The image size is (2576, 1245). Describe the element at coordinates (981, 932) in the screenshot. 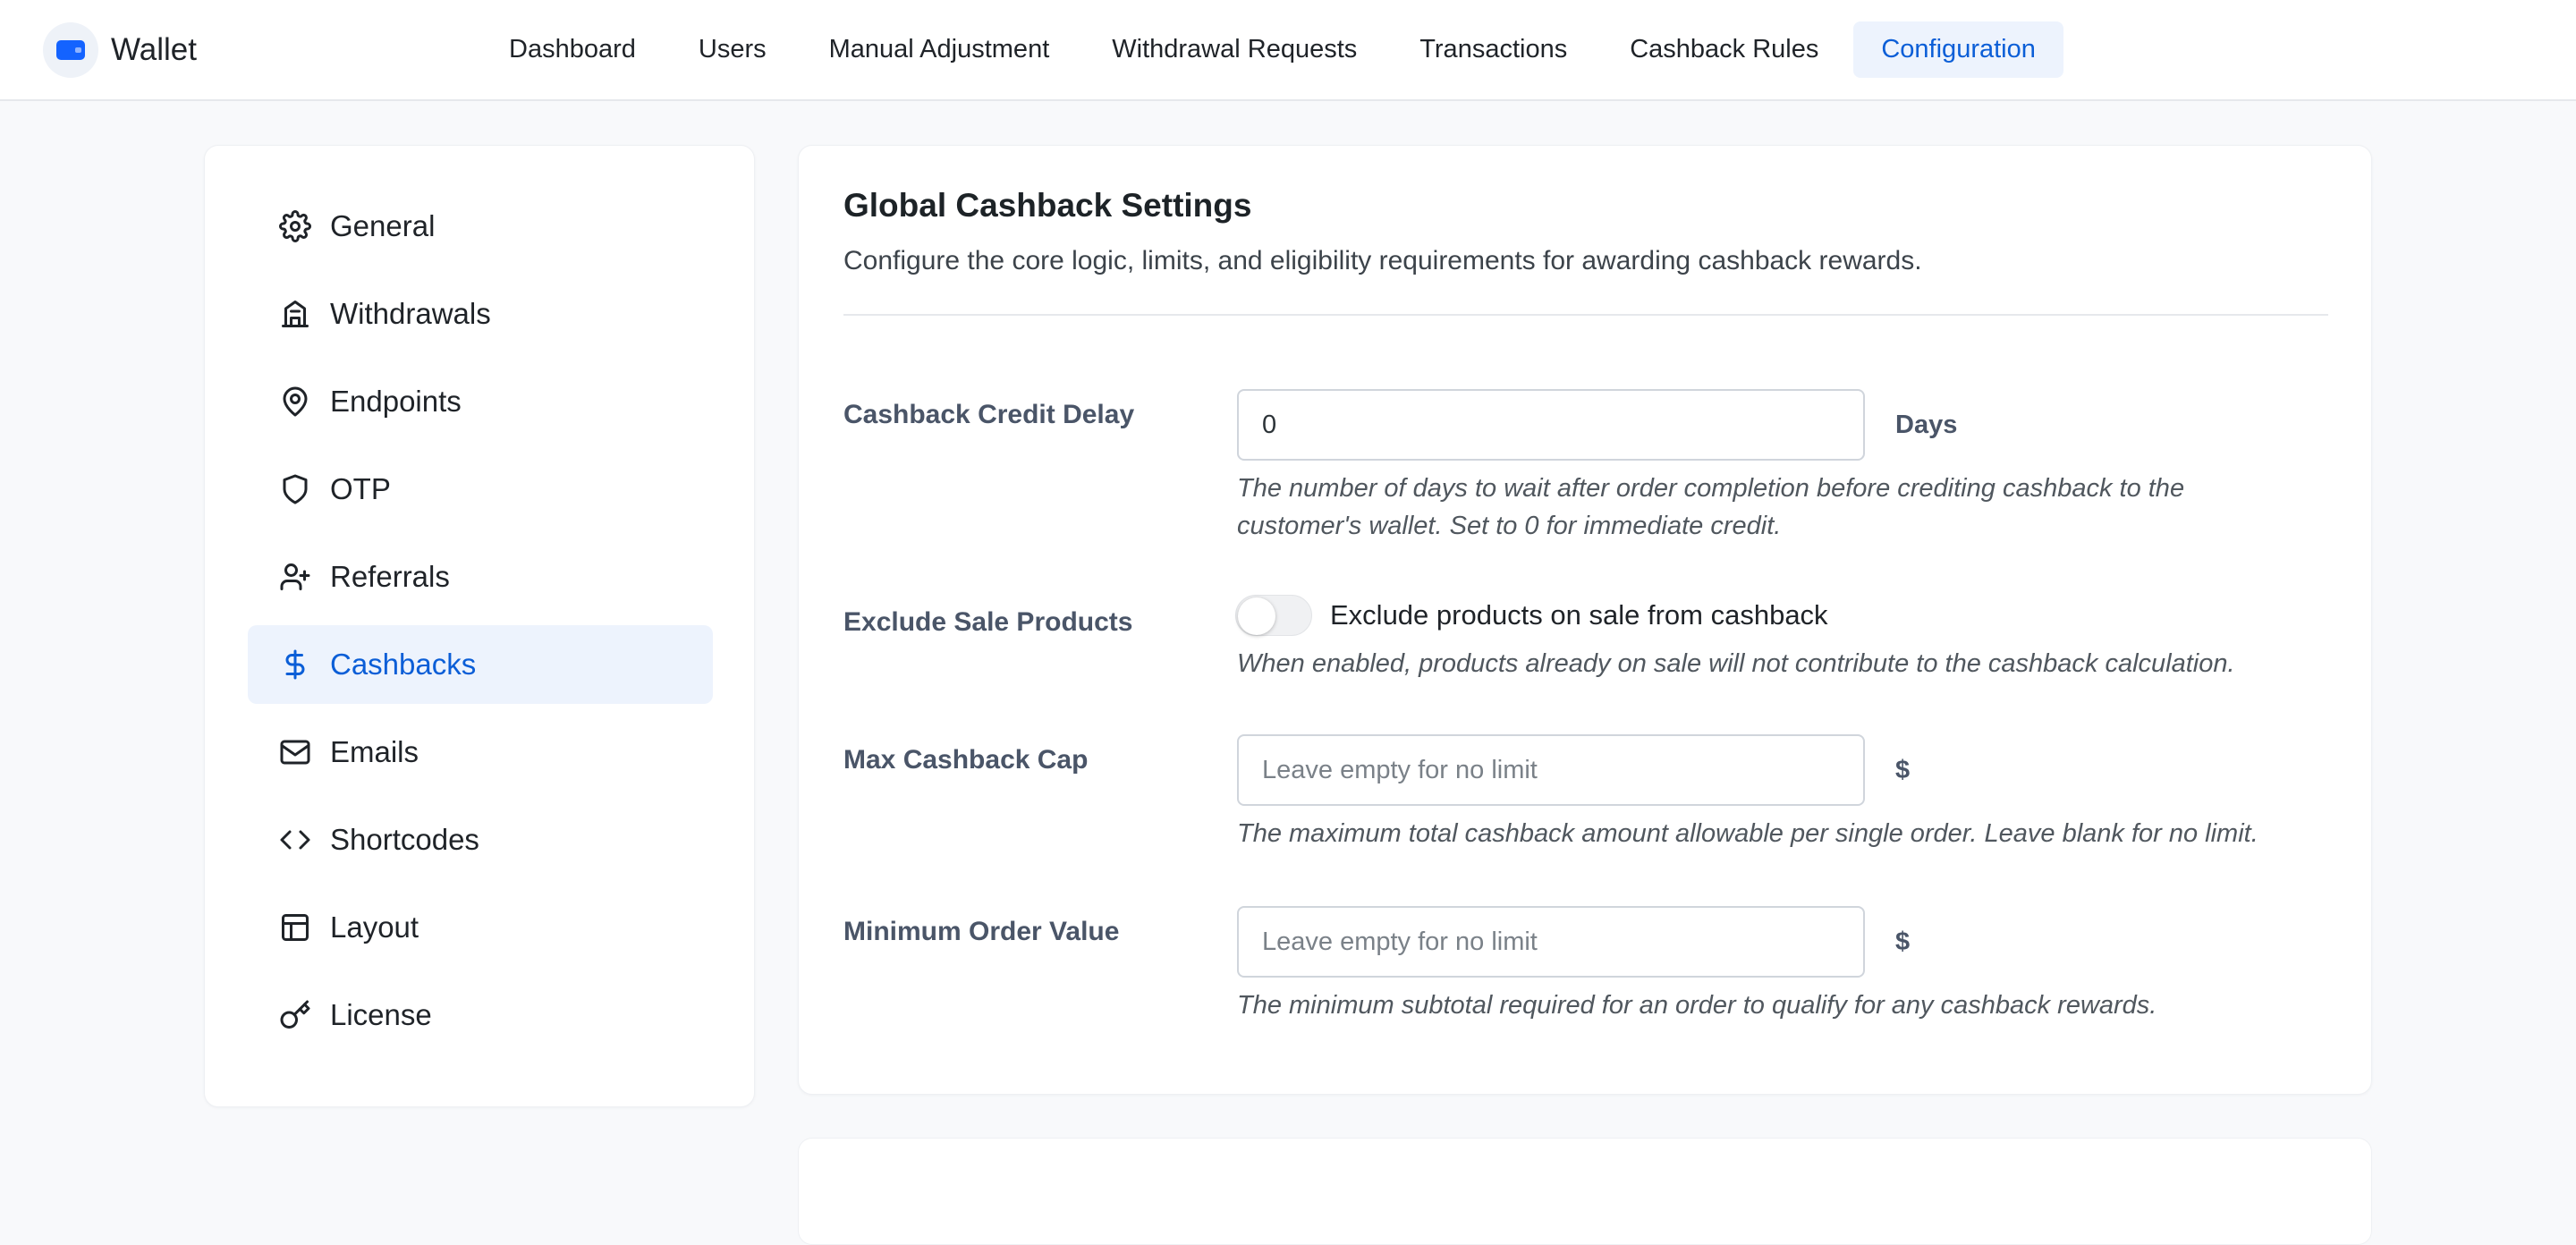

I see `min-order-label: Minimum Order Value` at that location.